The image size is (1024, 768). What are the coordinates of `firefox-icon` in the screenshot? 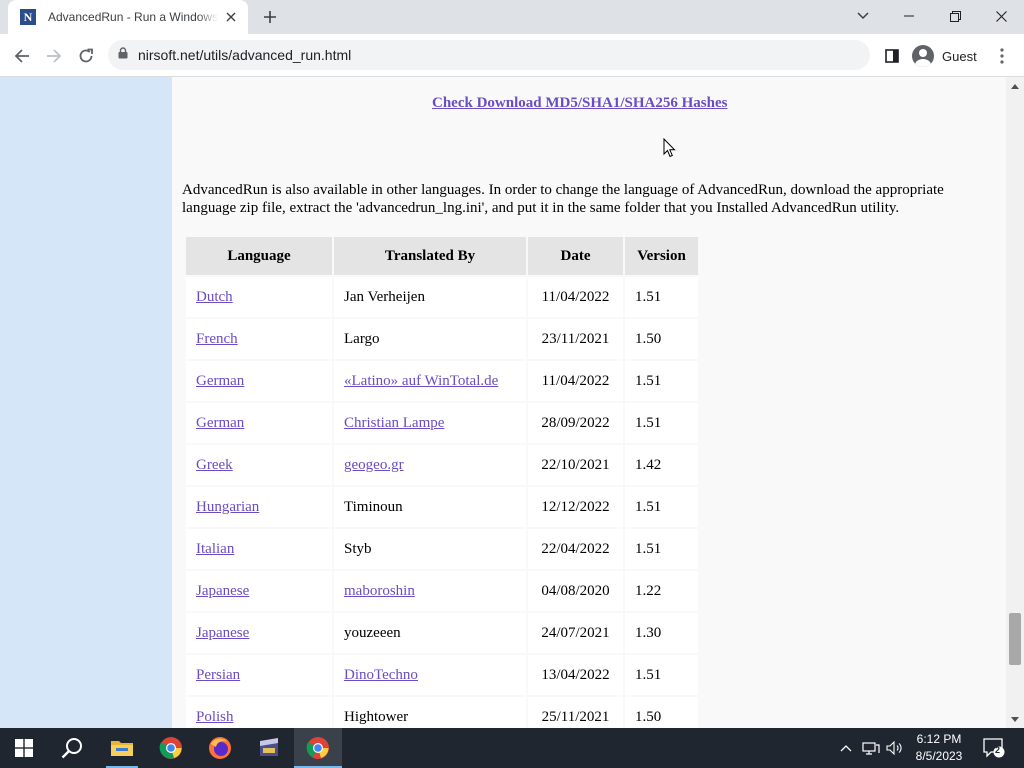 It's located at (220, 748).